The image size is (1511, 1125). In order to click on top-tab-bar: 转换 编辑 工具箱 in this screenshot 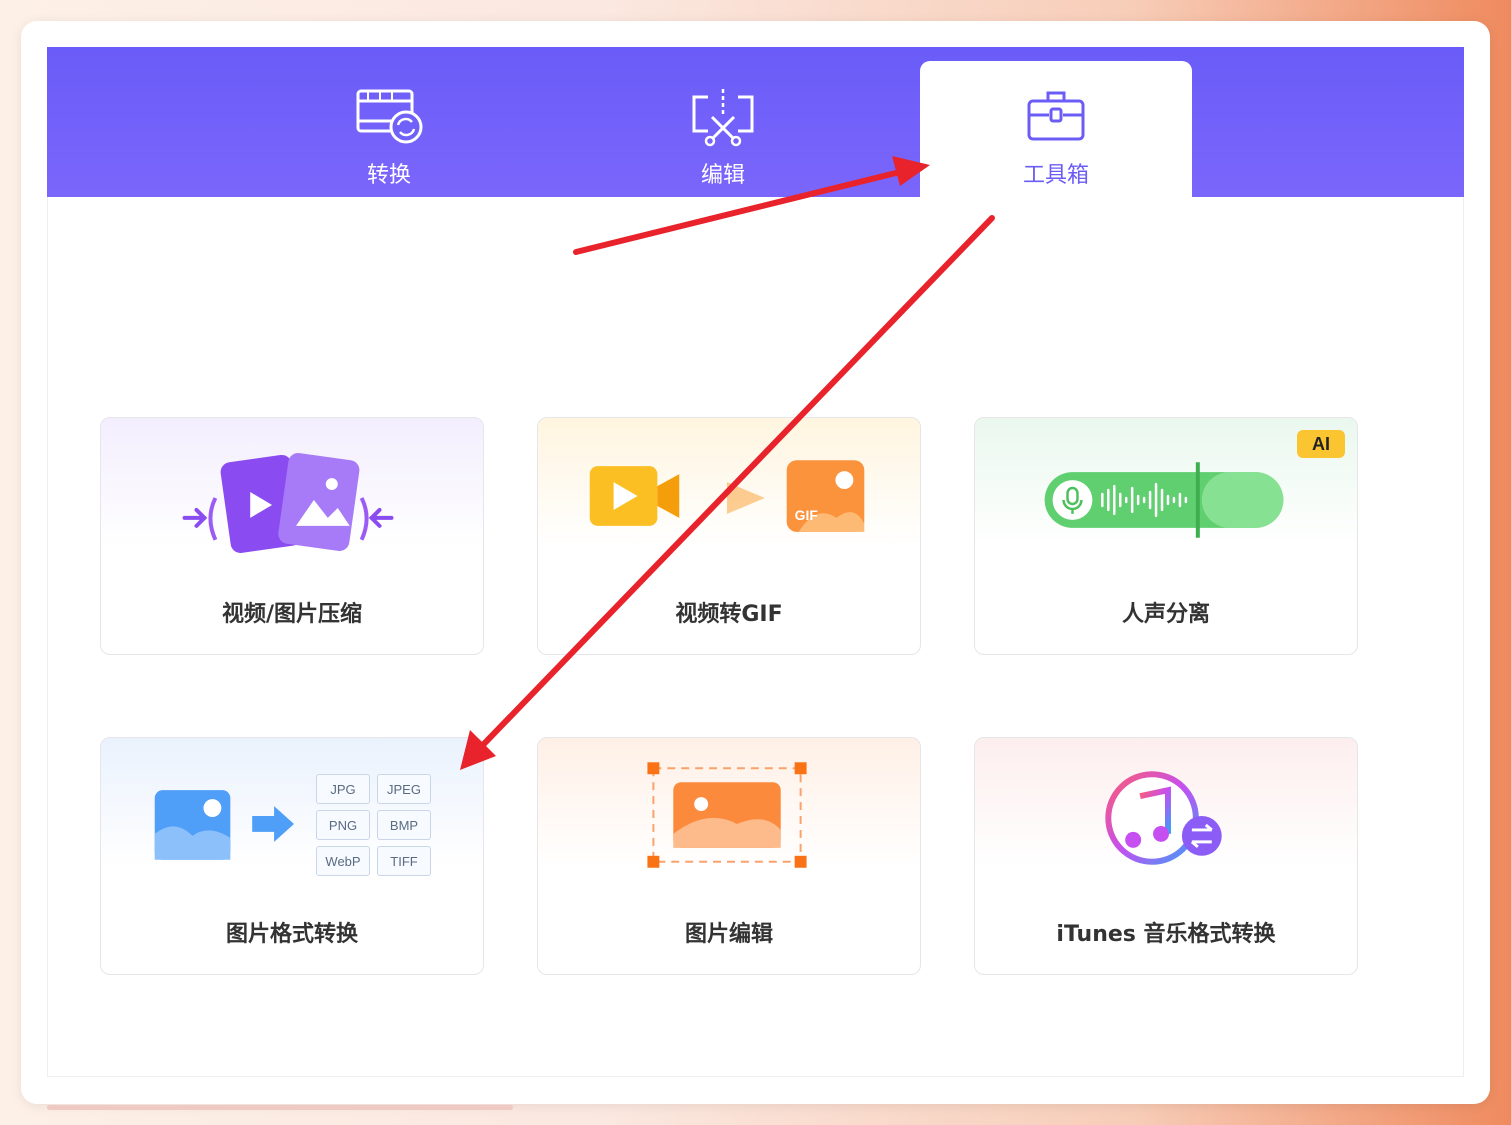, I will do `click(755, 122)`.